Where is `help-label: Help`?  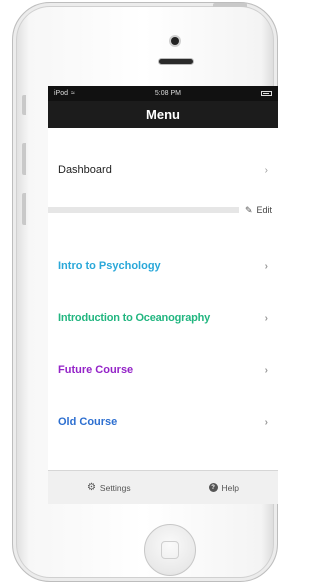
help-label: Help is located at coordinates (230, 487).